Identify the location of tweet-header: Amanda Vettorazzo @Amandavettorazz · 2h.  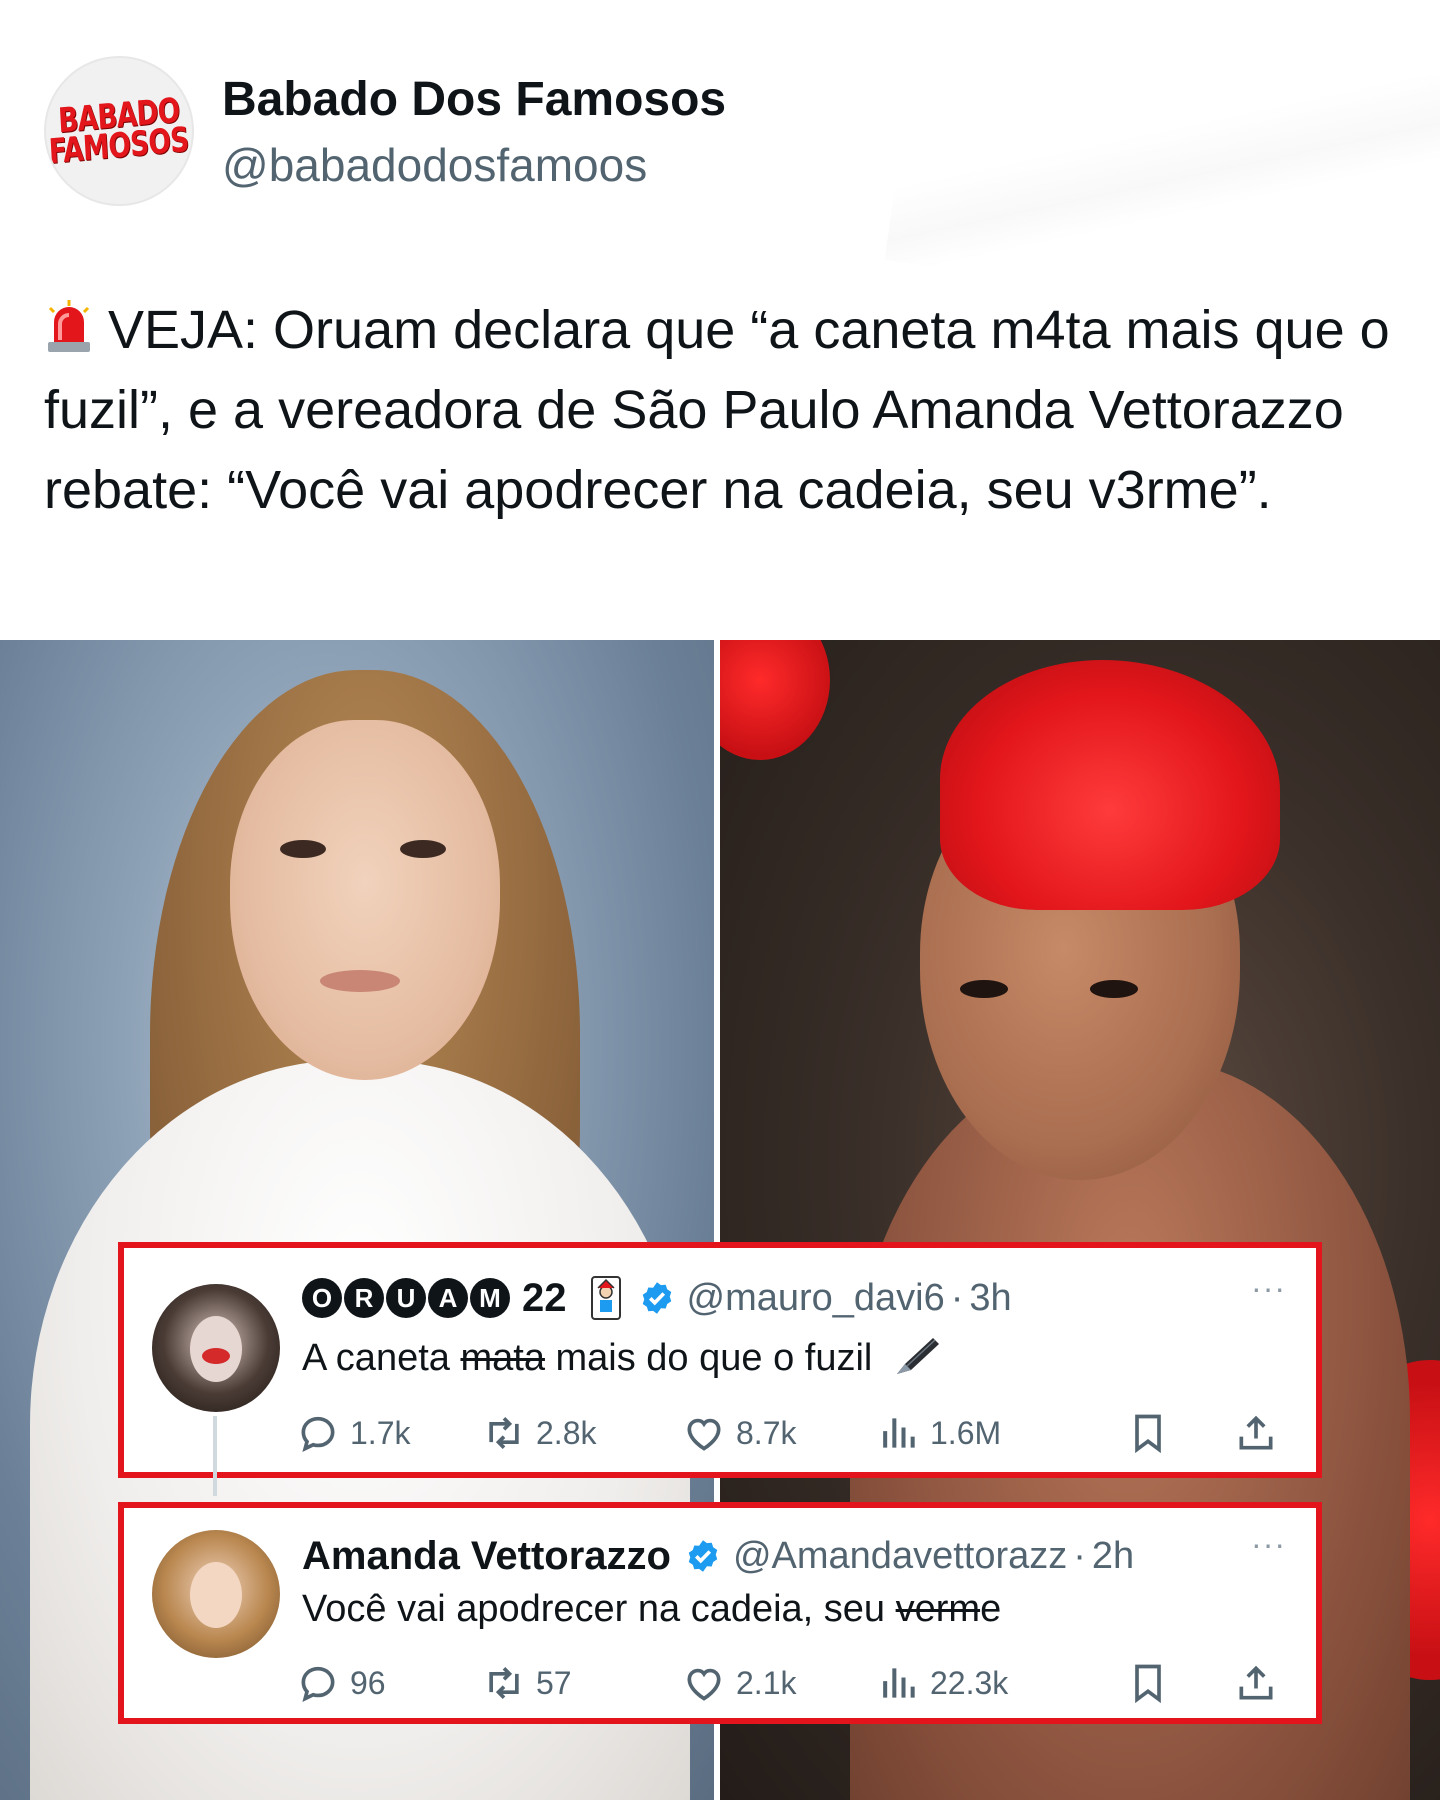
(718, 1556).